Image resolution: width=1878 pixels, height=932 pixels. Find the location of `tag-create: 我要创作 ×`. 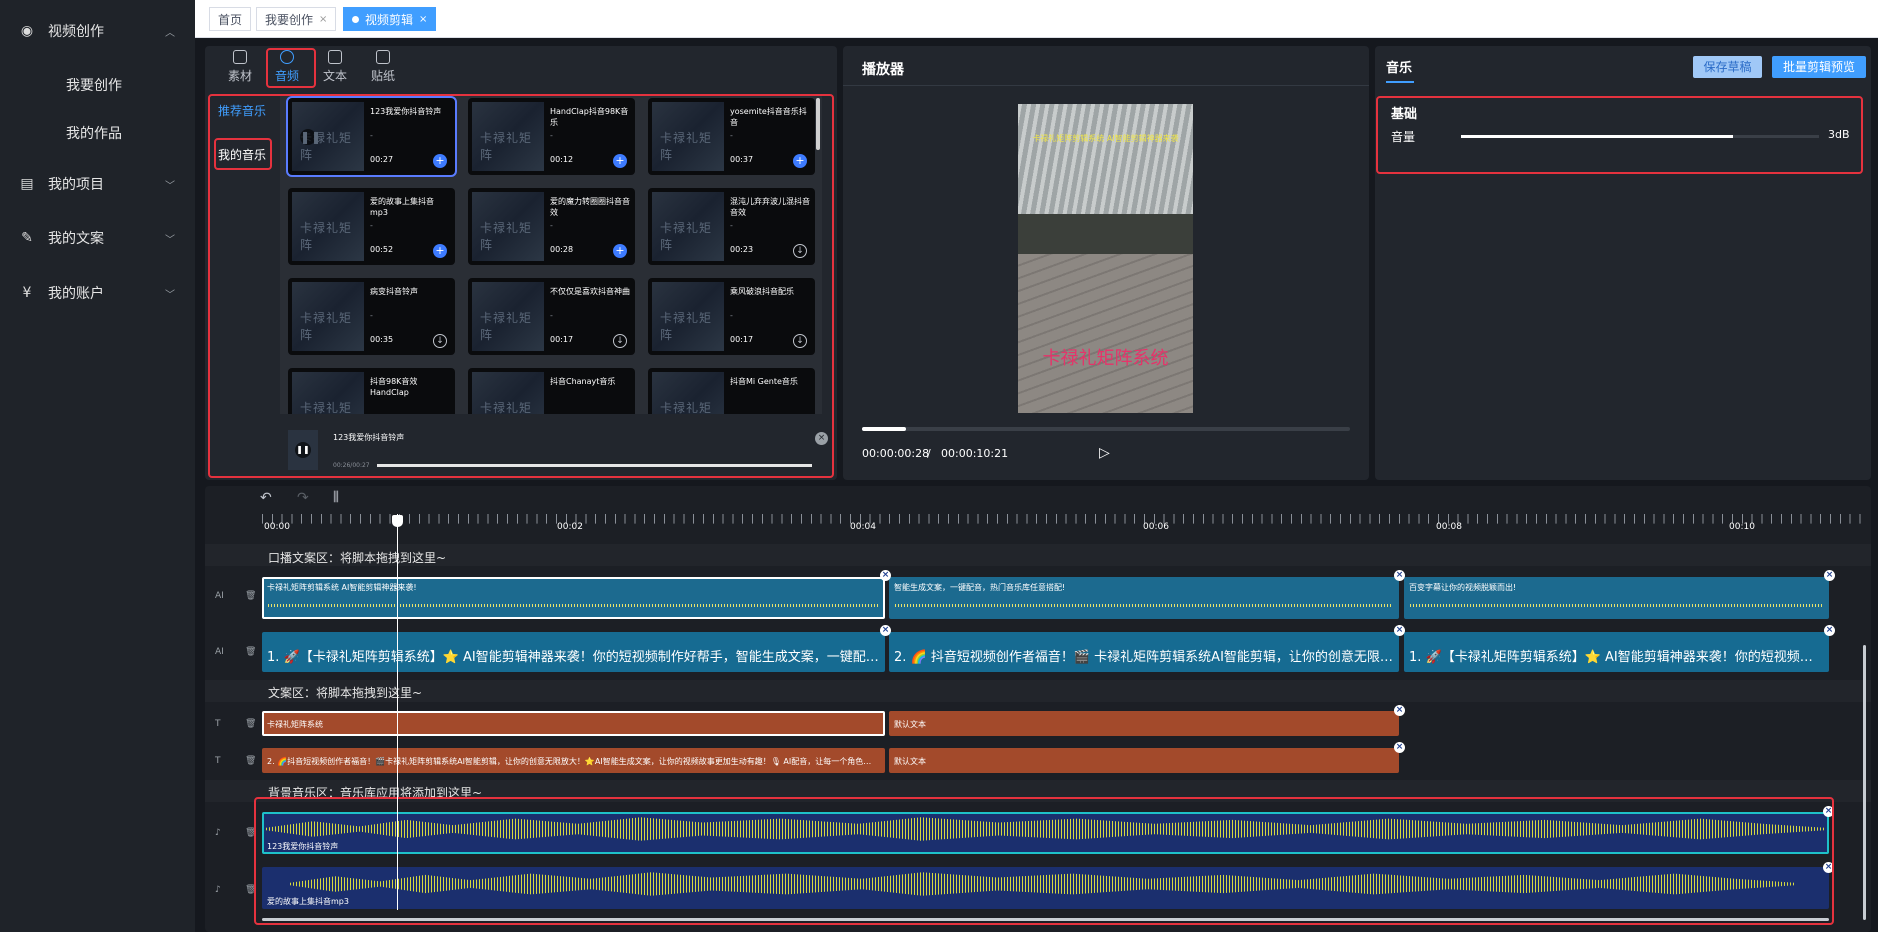

tag-create: 我要创作 × is located at coordinates (296, 19).